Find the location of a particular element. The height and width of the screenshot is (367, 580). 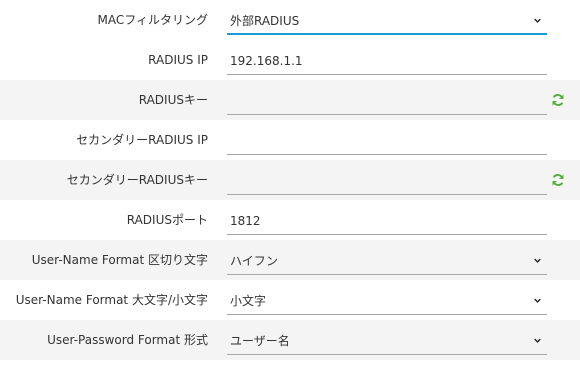

row-username-delimiter: User-Name Format 区切り文字 ハイフン is located at coordinates (290, 260).